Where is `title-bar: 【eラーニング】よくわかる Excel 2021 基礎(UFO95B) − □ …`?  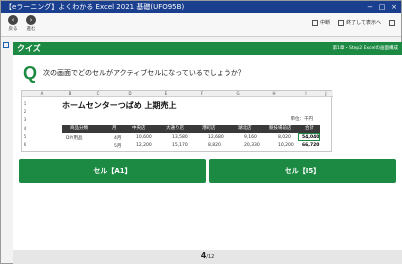
title-bar: 【eラーニング】よくわかる Excel 2021 基礎(UFO95B) − □ … is located at coordinates (201, 7).